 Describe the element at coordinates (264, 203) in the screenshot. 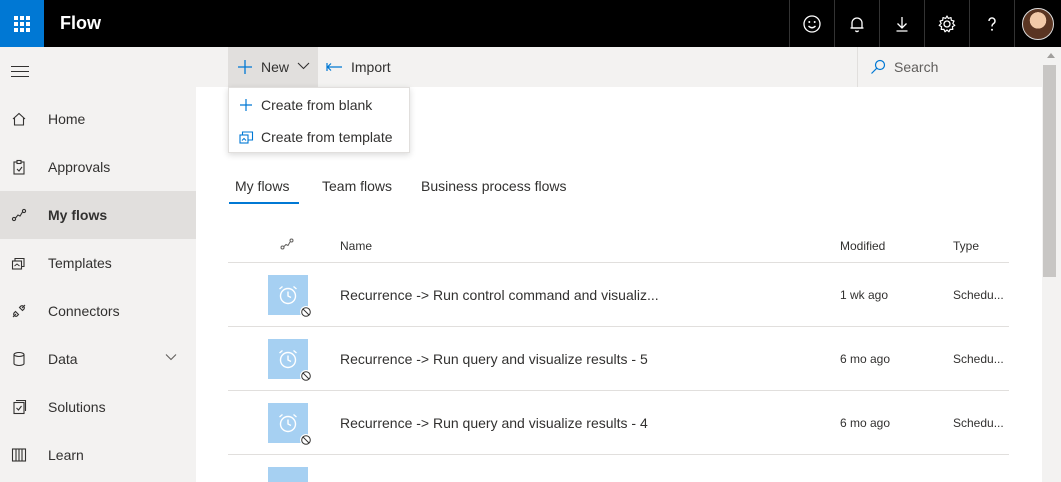

I see `active-tab-indicator` at that location.